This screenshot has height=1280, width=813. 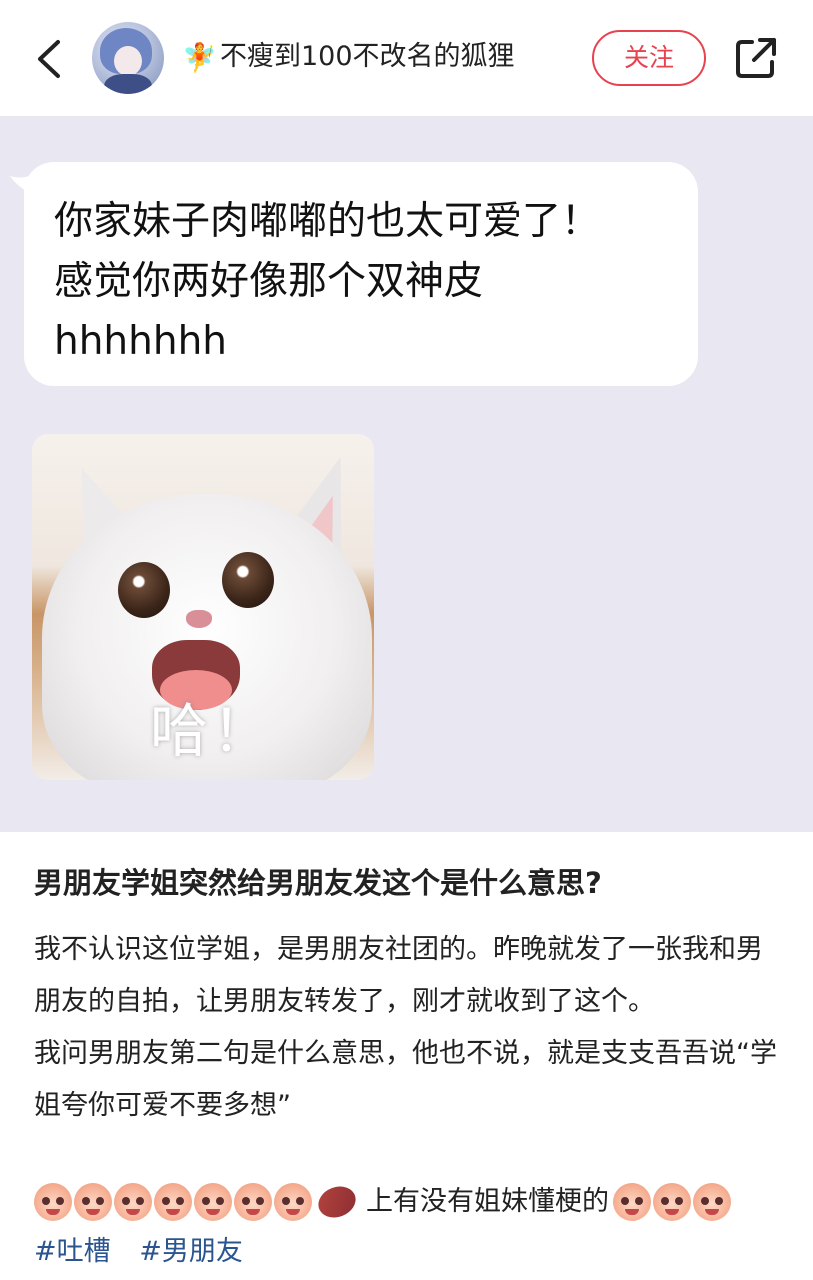 I want to click on tag-boyfriend: #男朋友, so click(x=191, y=1251).